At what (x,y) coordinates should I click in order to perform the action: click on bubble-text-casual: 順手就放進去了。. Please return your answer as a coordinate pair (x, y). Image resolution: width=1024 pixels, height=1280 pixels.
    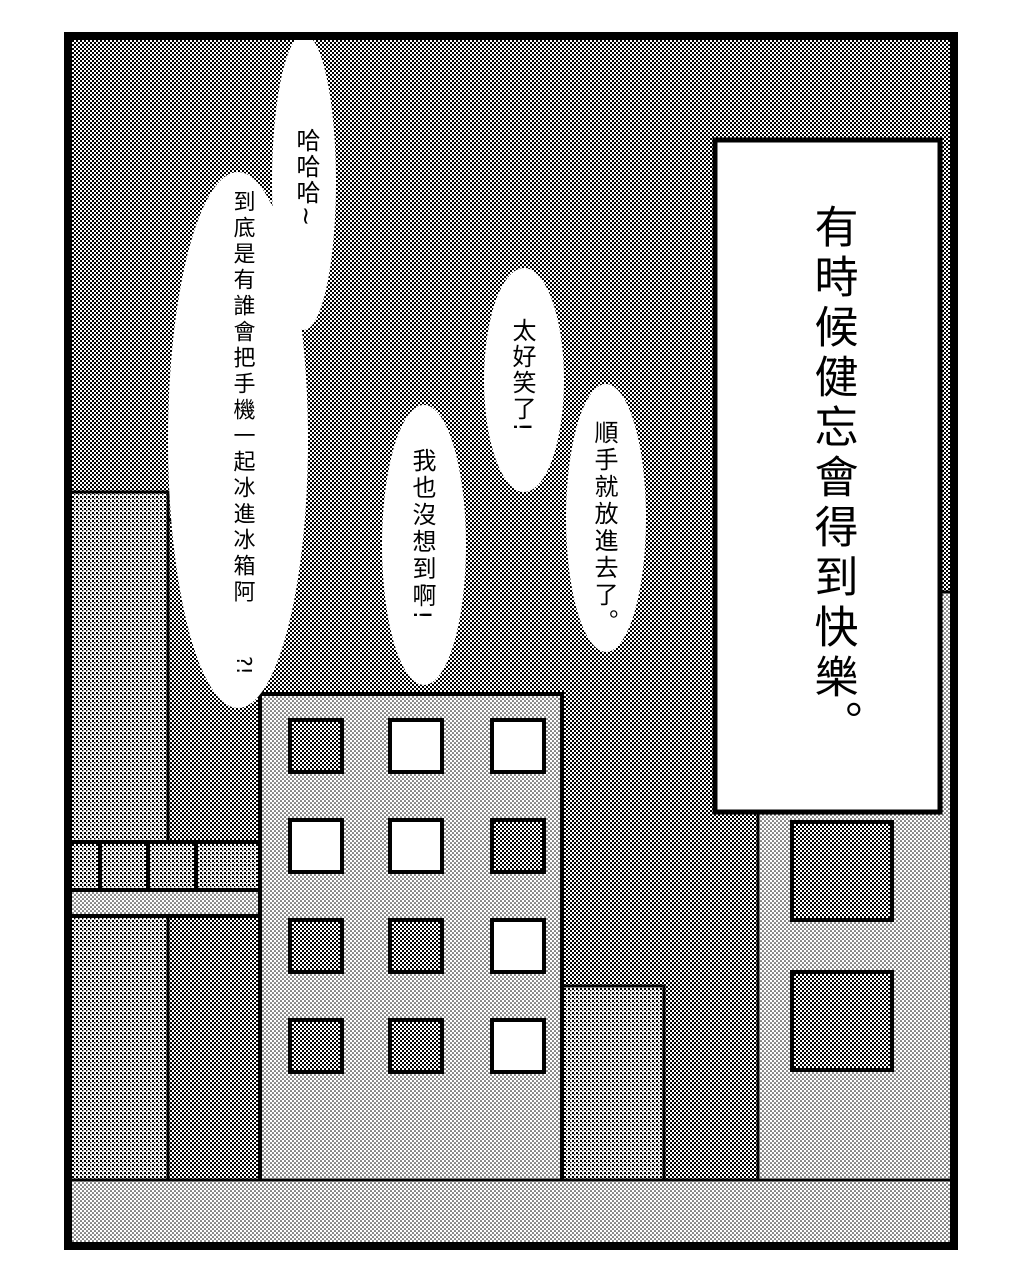
    Looking at the image, I should click on (604, 528).